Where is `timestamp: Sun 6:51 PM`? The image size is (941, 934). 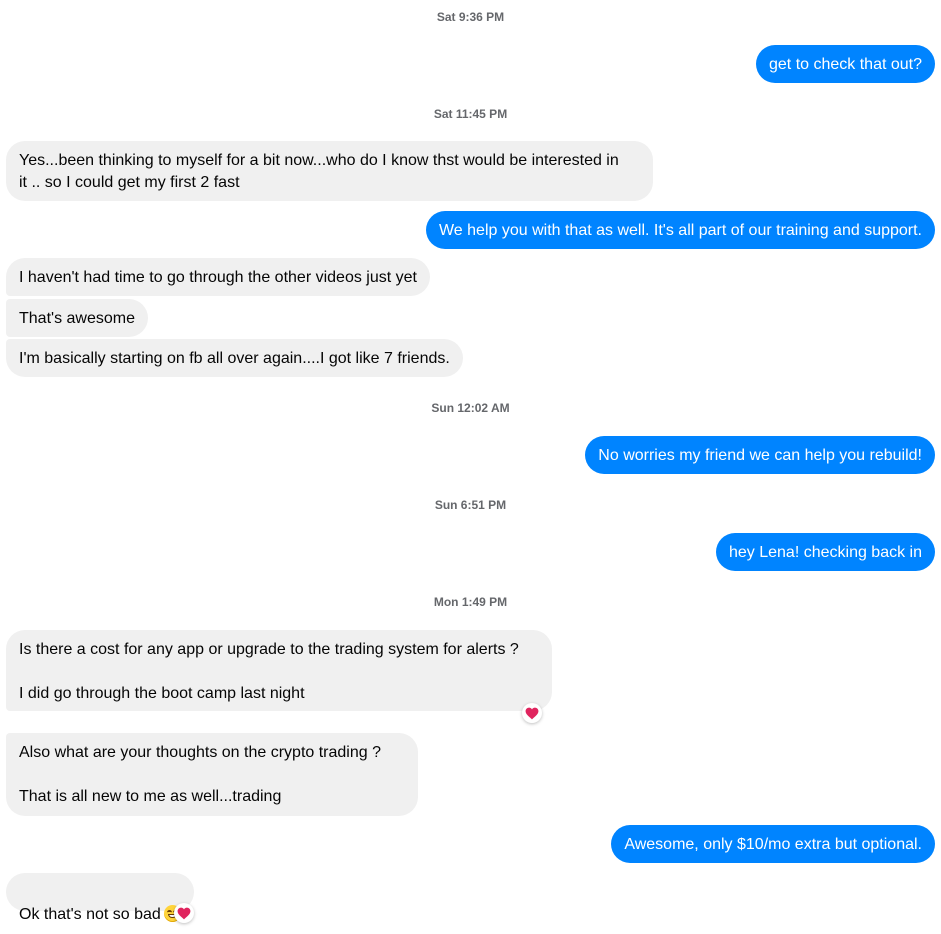
timestamp: Sun 6:51 PM is located at coordinates (470, 505).